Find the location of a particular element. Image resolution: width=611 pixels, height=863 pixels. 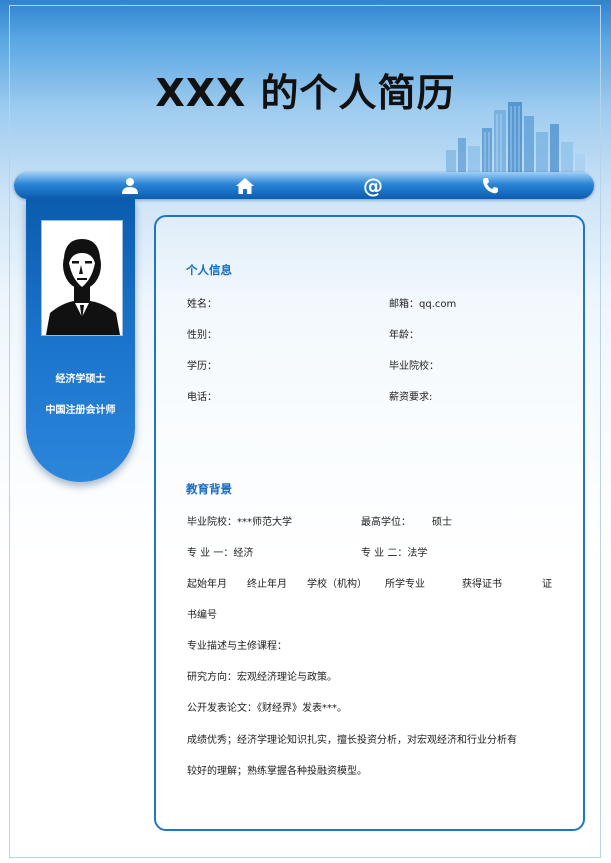

col-end-date: 终止年月 is located at coordinates (267, 584).